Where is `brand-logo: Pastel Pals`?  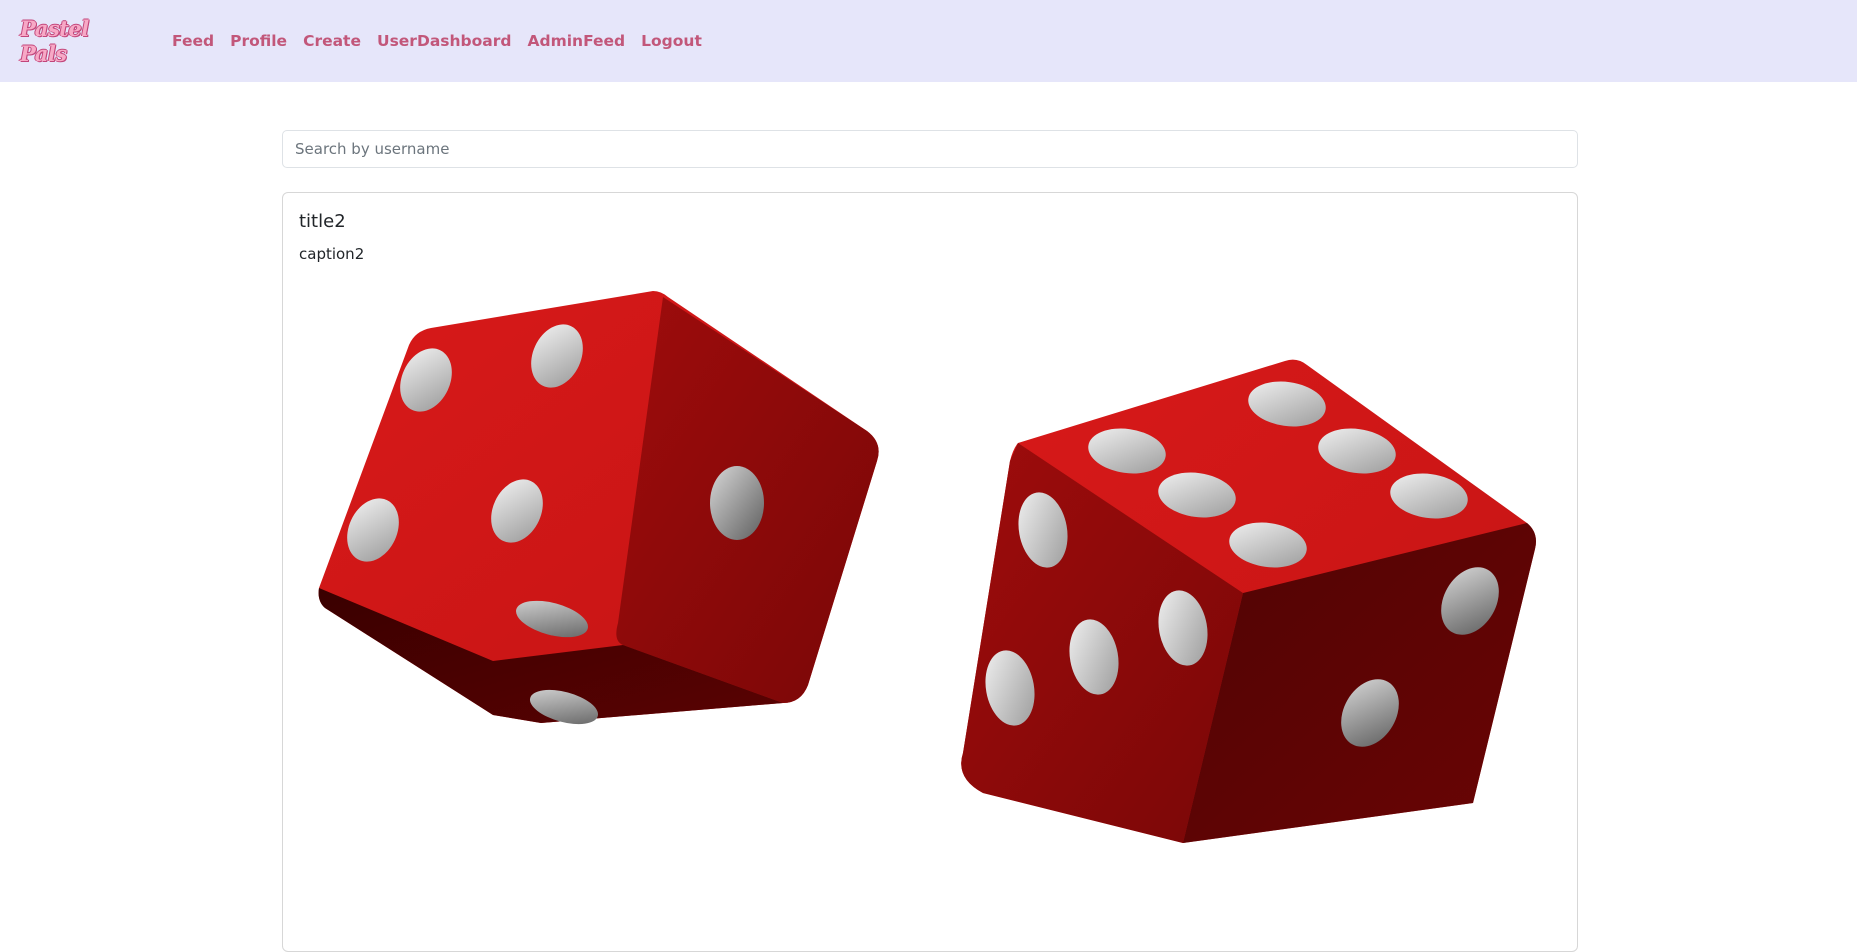
brand-logo: Pastel Pals is located at coordinates (72, 41).